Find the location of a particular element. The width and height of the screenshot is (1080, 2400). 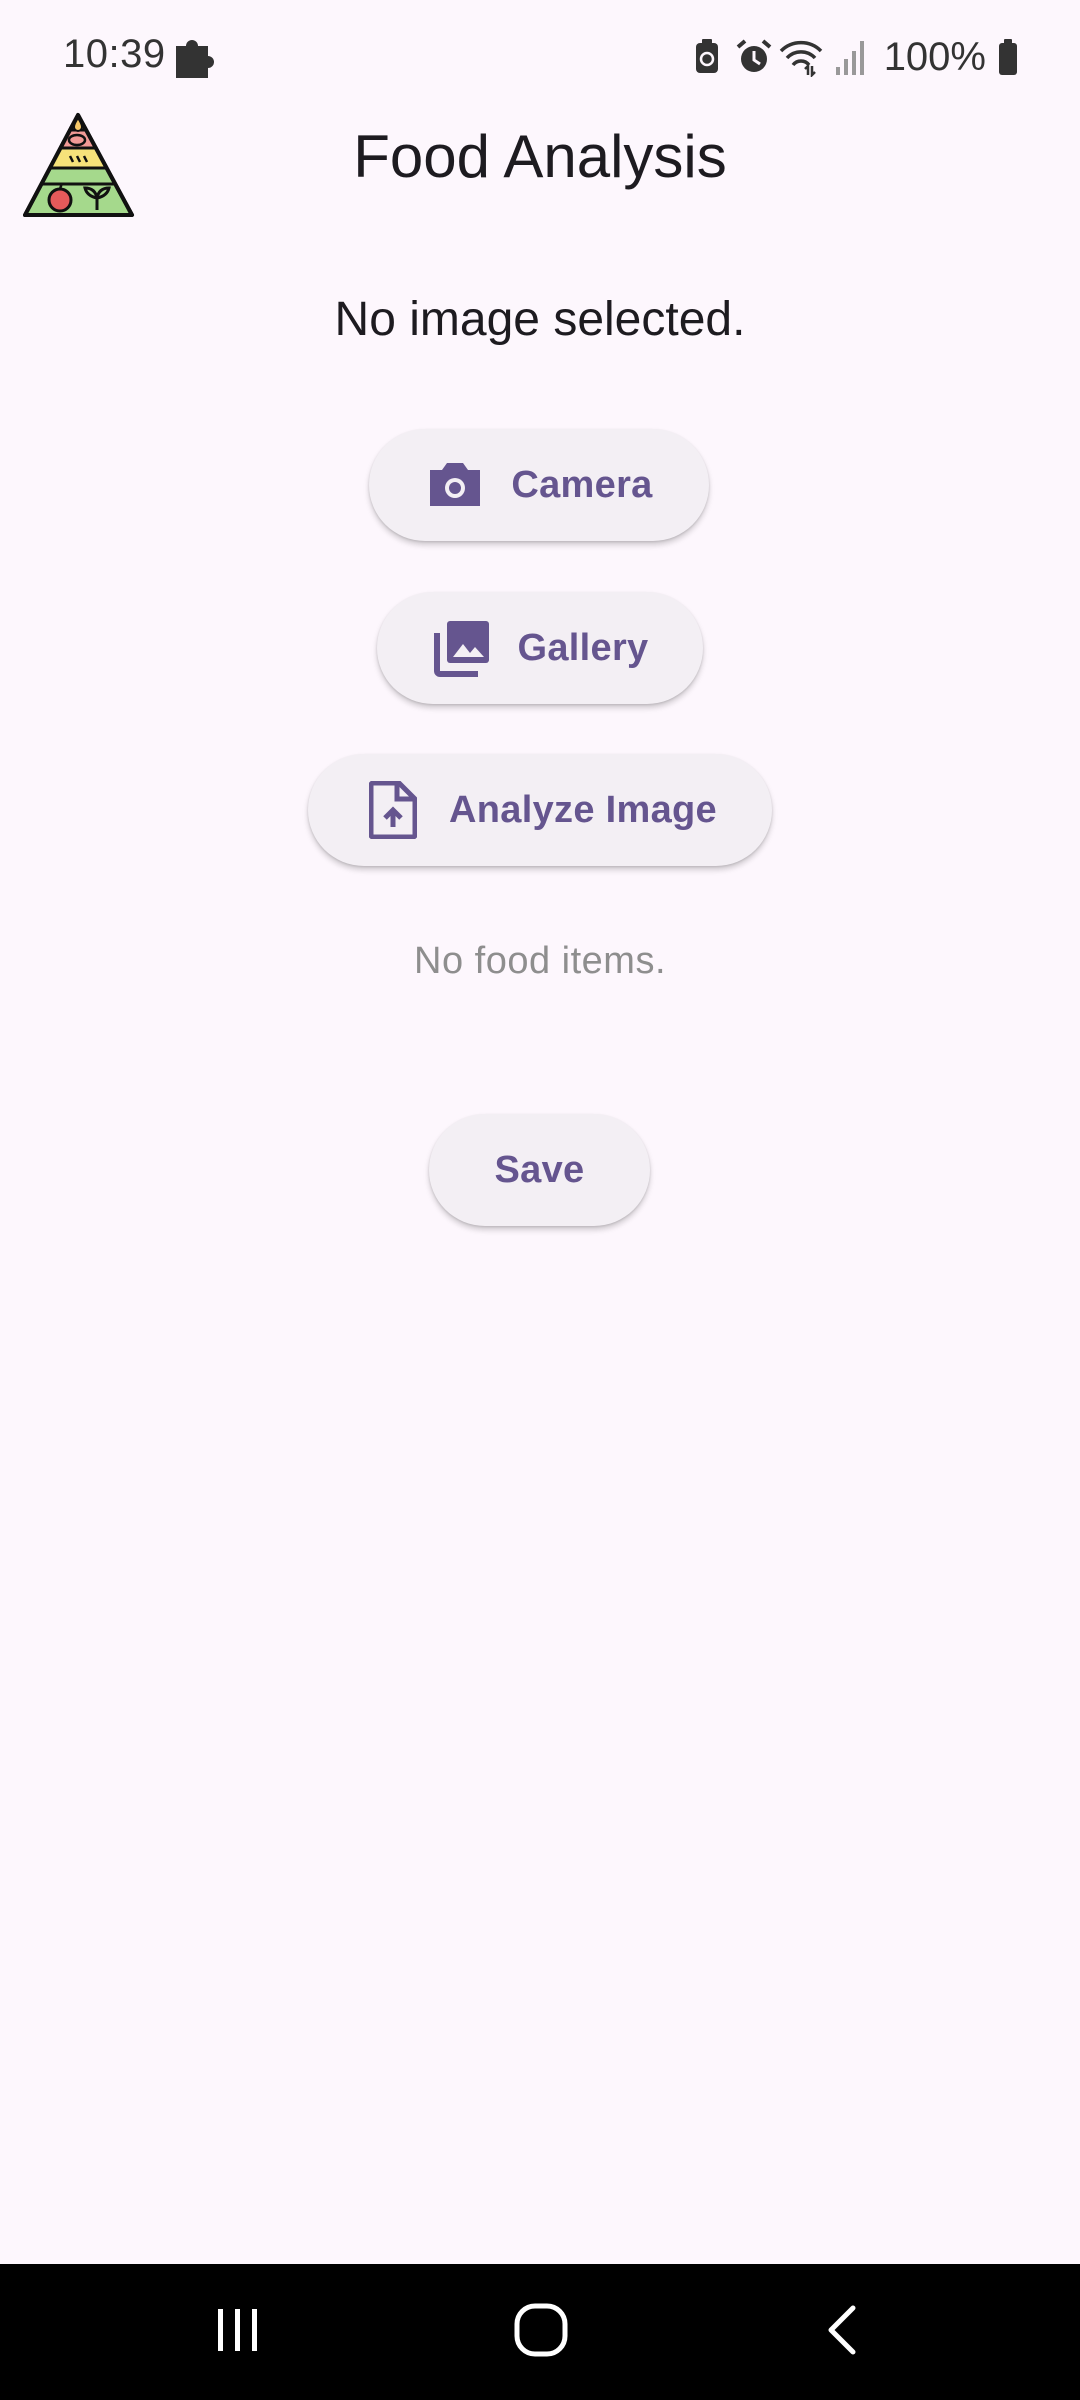

food-items-status-text: No food items. is located at coordinates (540, 961).